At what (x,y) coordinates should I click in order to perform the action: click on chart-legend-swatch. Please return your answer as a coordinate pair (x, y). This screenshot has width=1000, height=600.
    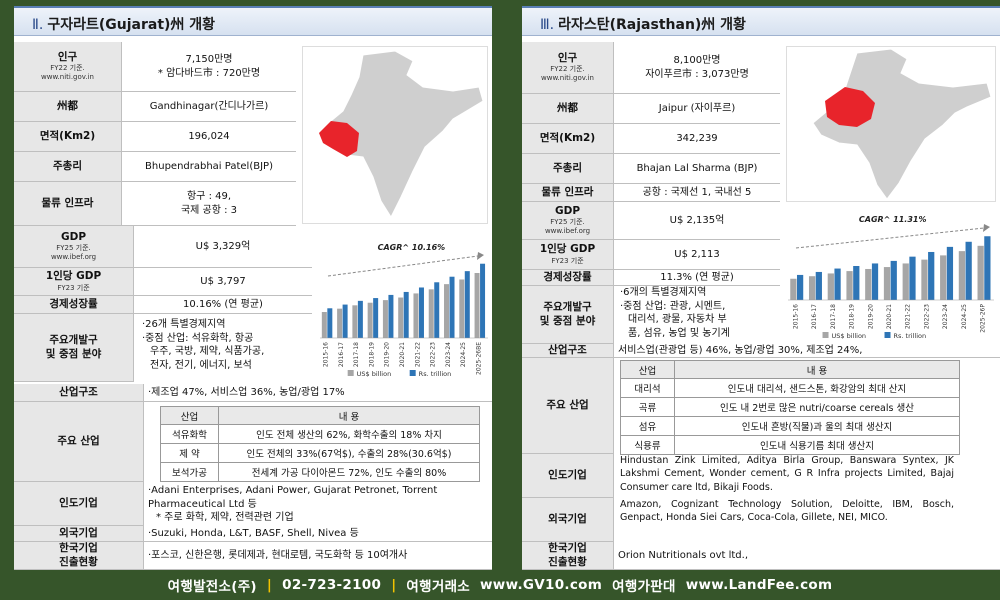
    Looking at the image, I should click on (412, 373).